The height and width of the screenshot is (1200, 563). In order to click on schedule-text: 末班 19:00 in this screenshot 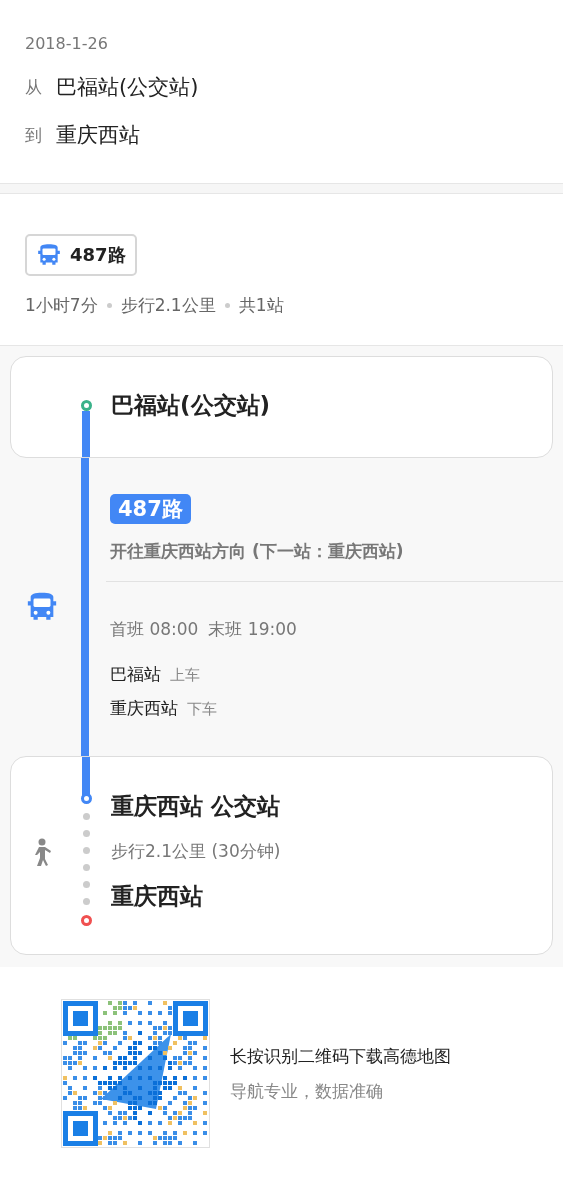, I will do `click(252, 629)`.